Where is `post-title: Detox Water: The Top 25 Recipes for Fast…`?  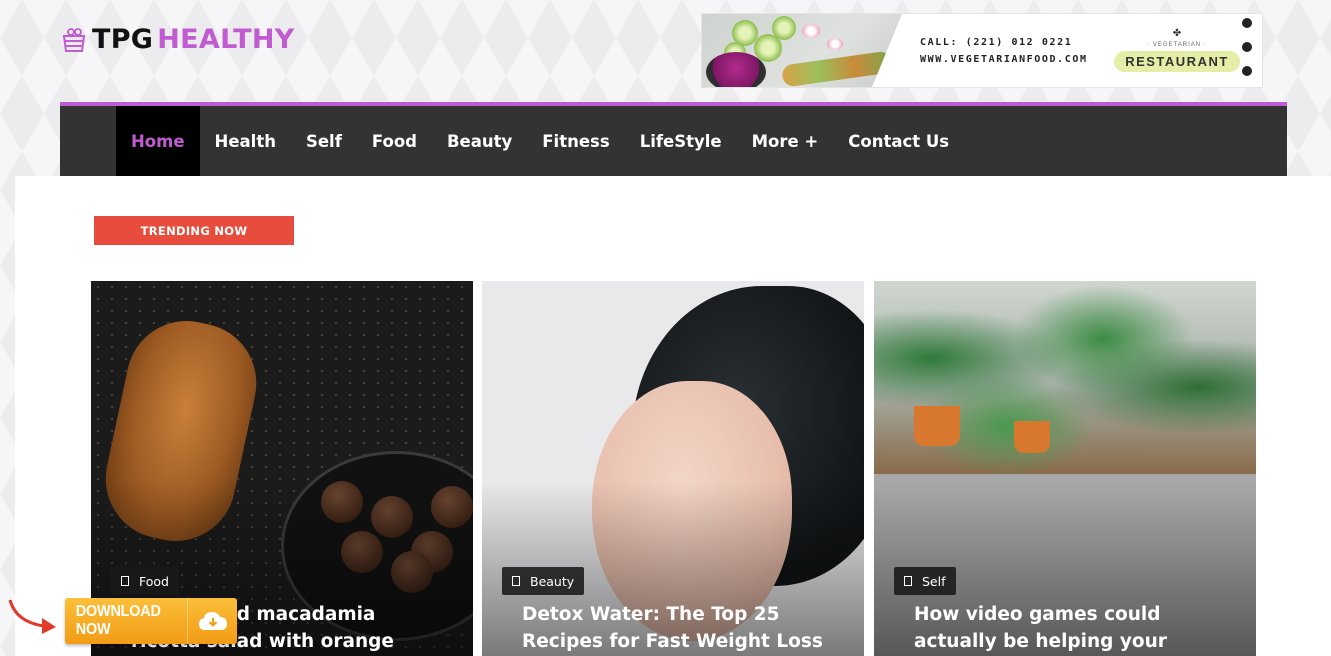
post-title: Detox Water: The Top 25 Recipes for Fast… is located at coordinates (682, 628).